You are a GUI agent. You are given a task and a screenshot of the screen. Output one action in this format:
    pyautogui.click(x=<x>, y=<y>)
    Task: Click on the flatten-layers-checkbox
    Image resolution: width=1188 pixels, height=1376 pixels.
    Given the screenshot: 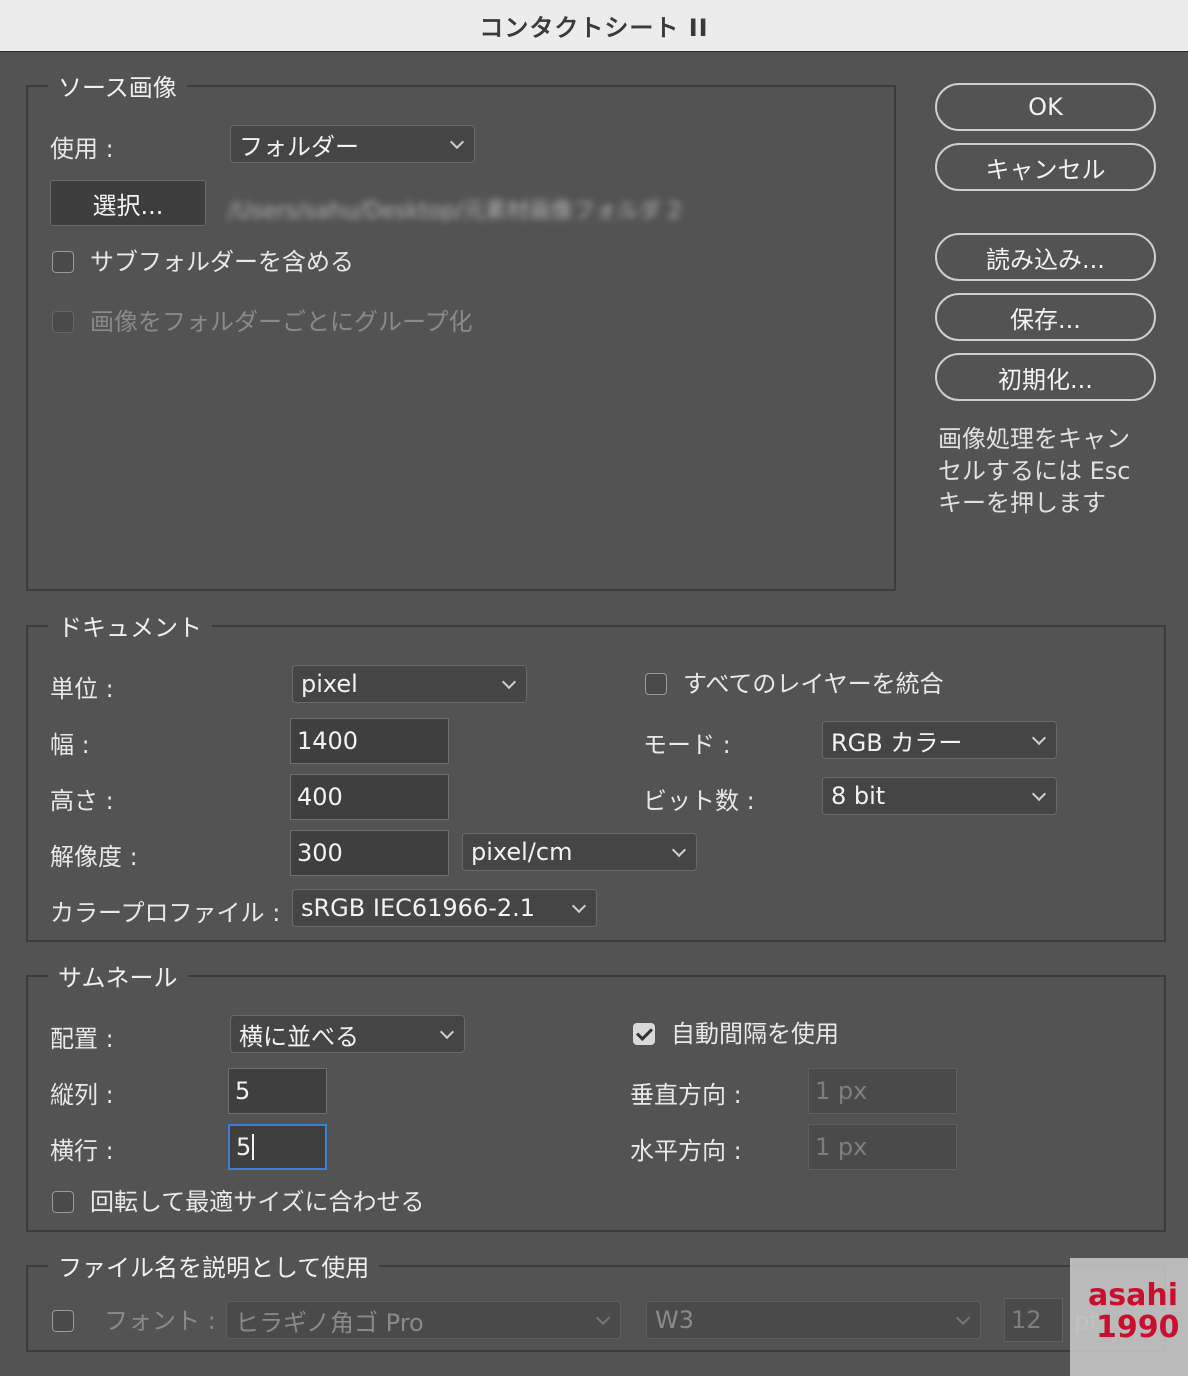 What is the action you would take?
    pyautogui.click(x=656, y=684)
    